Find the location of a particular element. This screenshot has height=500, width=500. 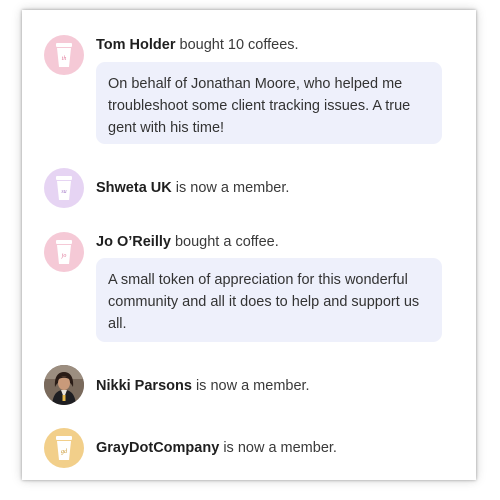

supporter-name: Nikki Parsons is located at coordinates (144, 386).